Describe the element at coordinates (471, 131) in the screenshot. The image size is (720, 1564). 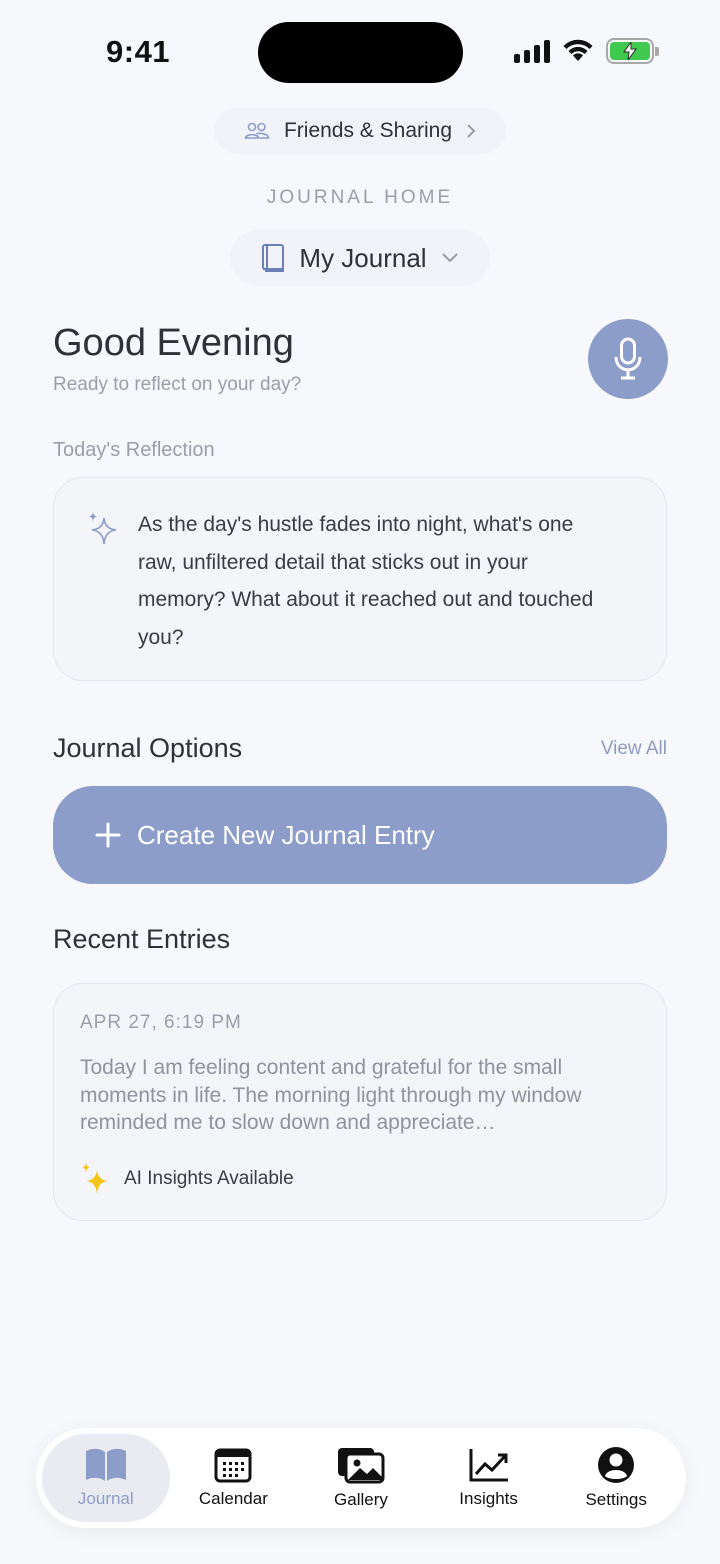
I see `chevron-right-icon` at that location.